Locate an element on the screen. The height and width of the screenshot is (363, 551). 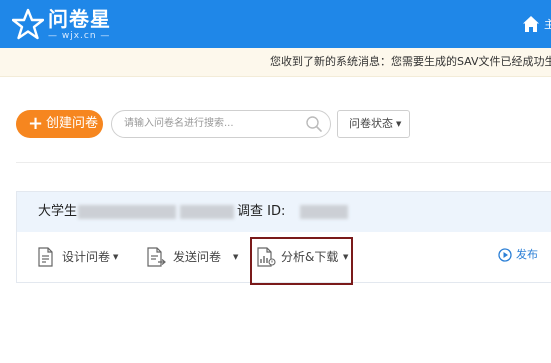
brand-subtitle: — wjx.cn — is located at coordinates (79, 36).